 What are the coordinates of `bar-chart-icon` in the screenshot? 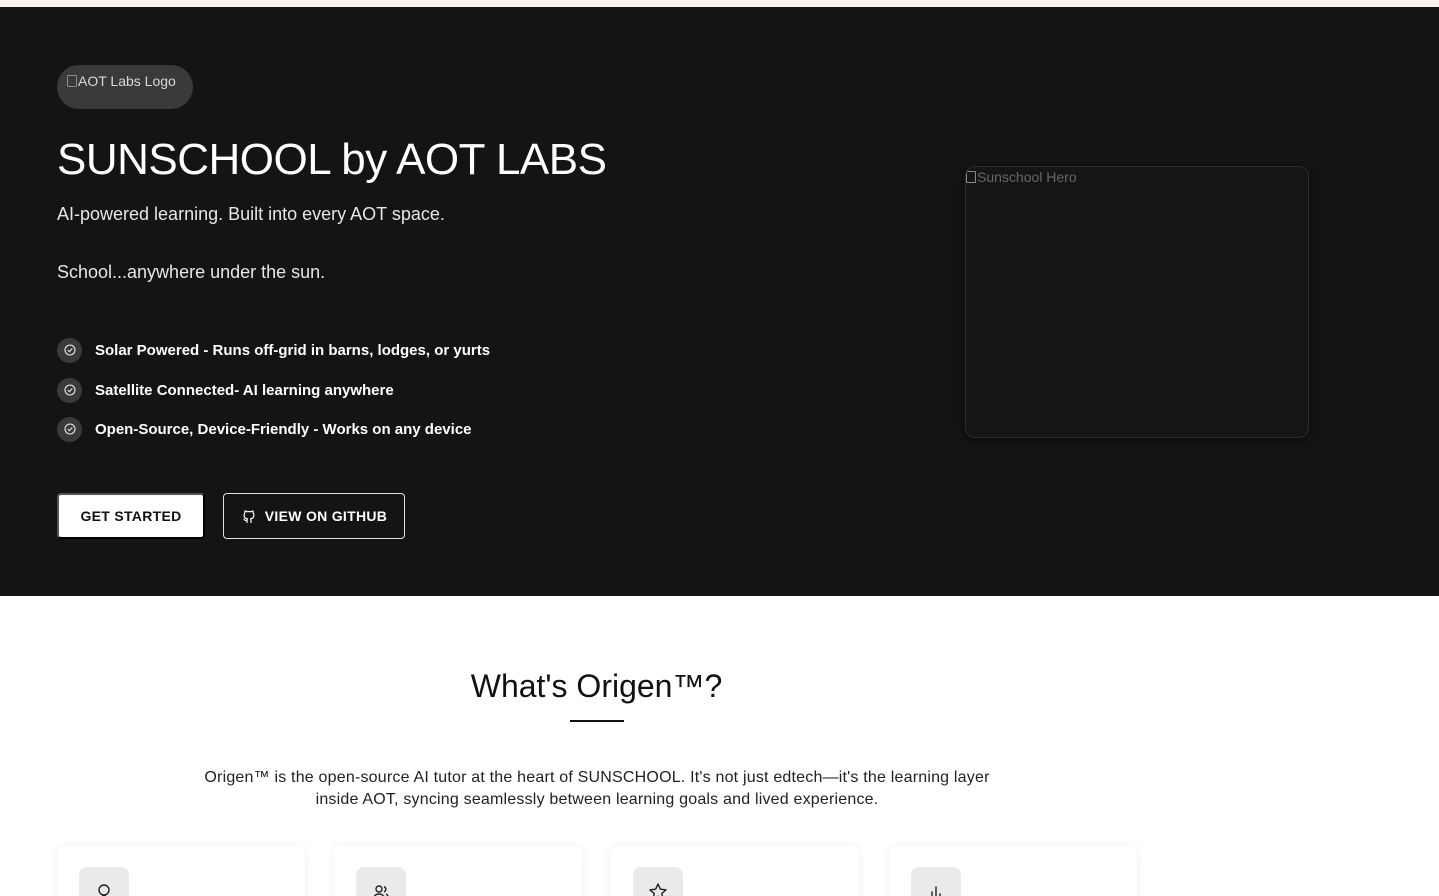 It's located at (936, 881).